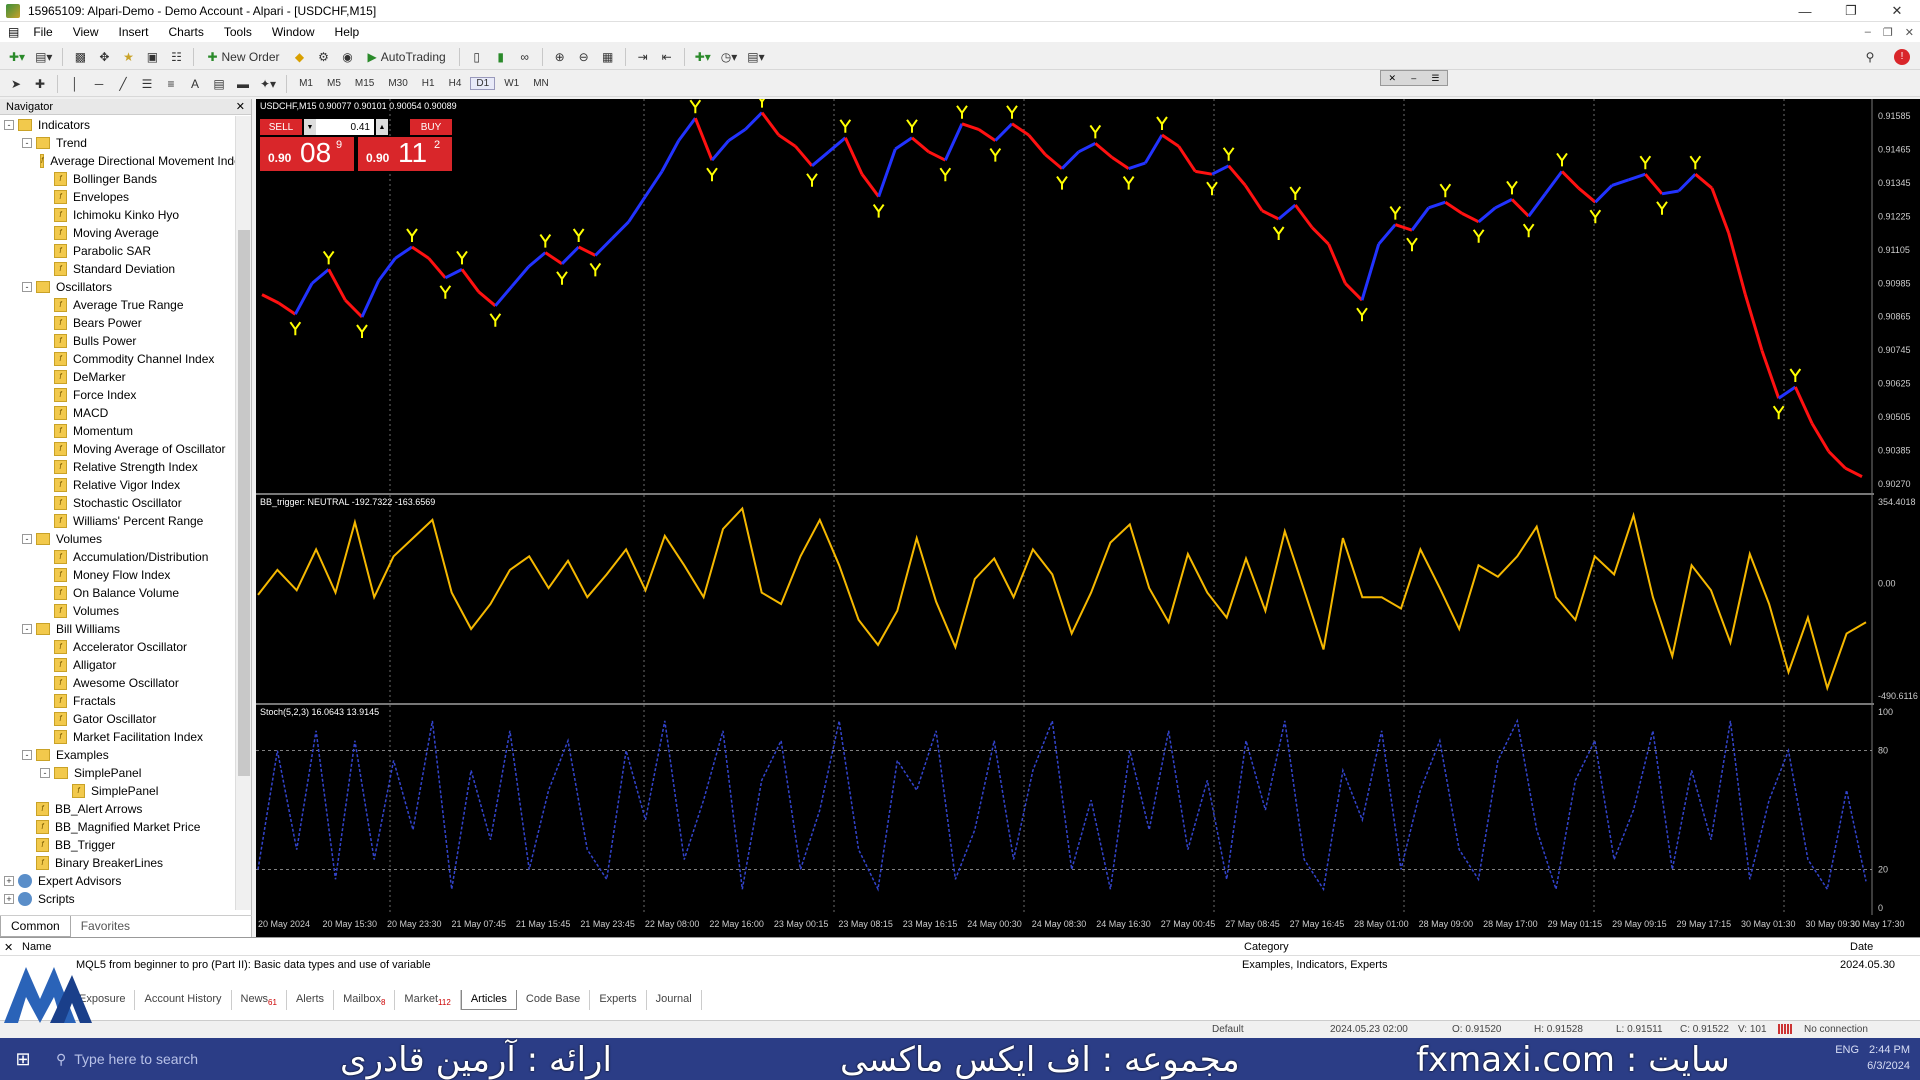 The width and height of the screenshot is (1920, 1080). What do you see at coordinates (293, 32) in the screenshot?
I see `menu-window: Window` at bounding box center [293, 32].